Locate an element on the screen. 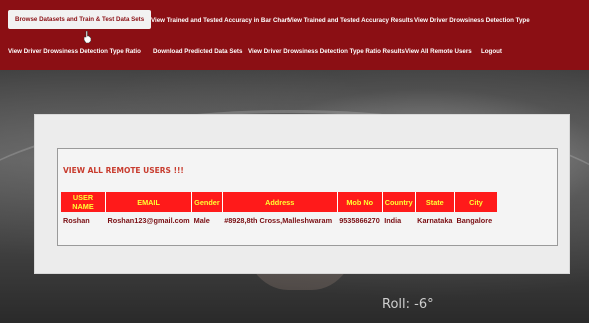  nav-accuracy-results: View Trained and Tested Accuracy Results is located at coordinates (350, 20).